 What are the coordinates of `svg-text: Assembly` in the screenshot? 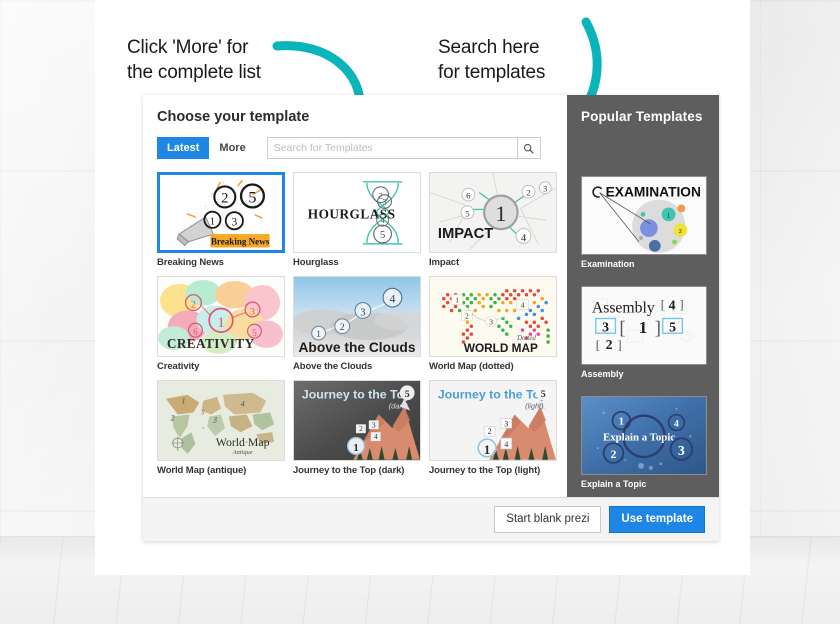 It's located at (623, 308).